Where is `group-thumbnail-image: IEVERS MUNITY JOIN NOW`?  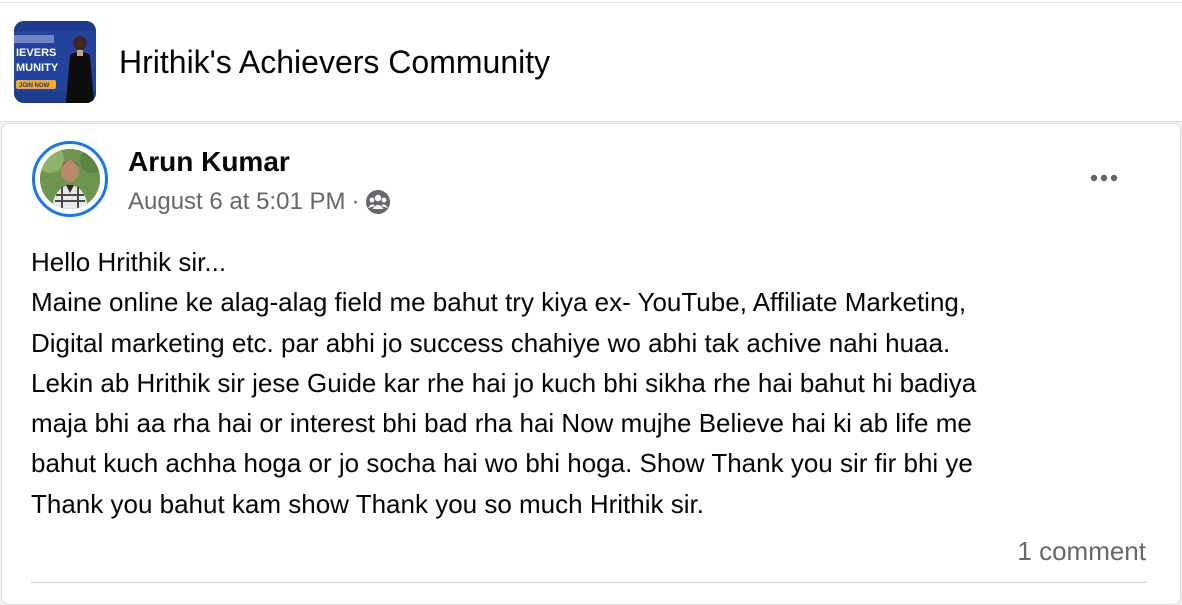
group-thumbnail-image: IEVERS MUNITY JOIN NOW is located at coordinates (55, 62).